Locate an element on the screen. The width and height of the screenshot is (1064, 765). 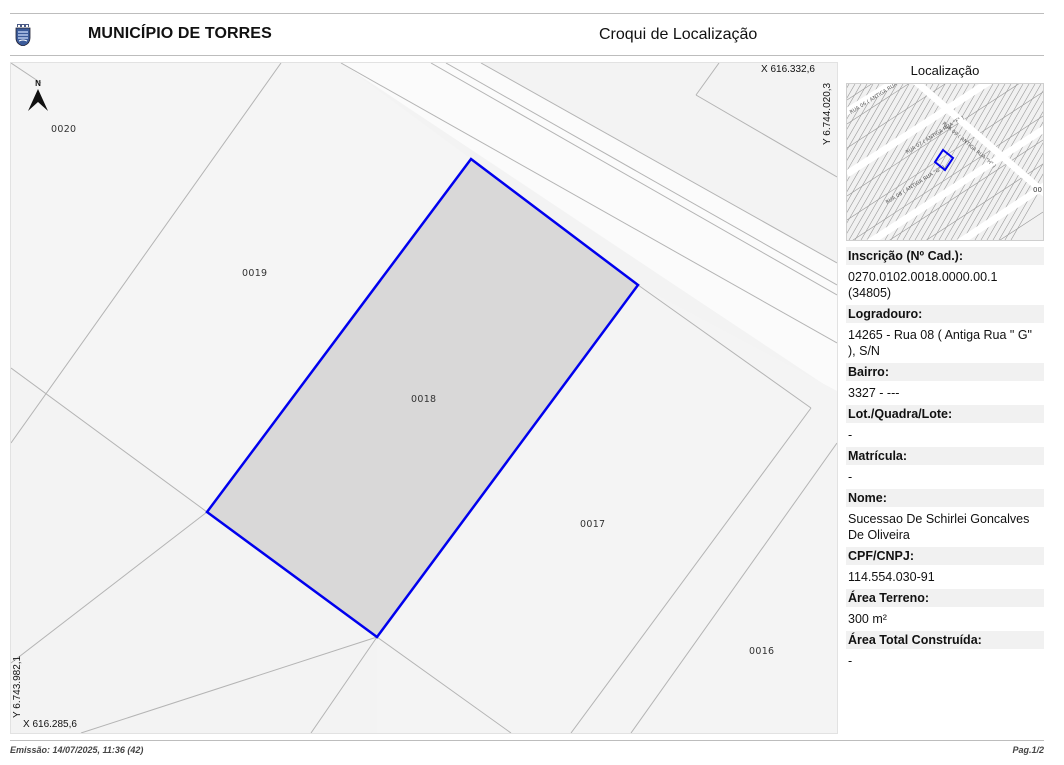
coord-bottom-y: Y 6.743.982,1 is located at coordinates (17, 686).